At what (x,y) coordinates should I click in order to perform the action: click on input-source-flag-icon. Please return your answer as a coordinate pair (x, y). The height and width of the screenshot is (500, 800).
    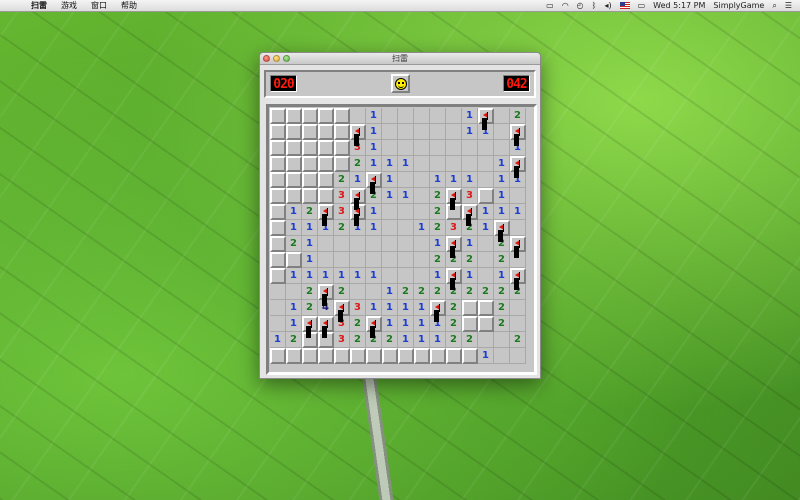
    Looking at the image, I should click on (624, 5).